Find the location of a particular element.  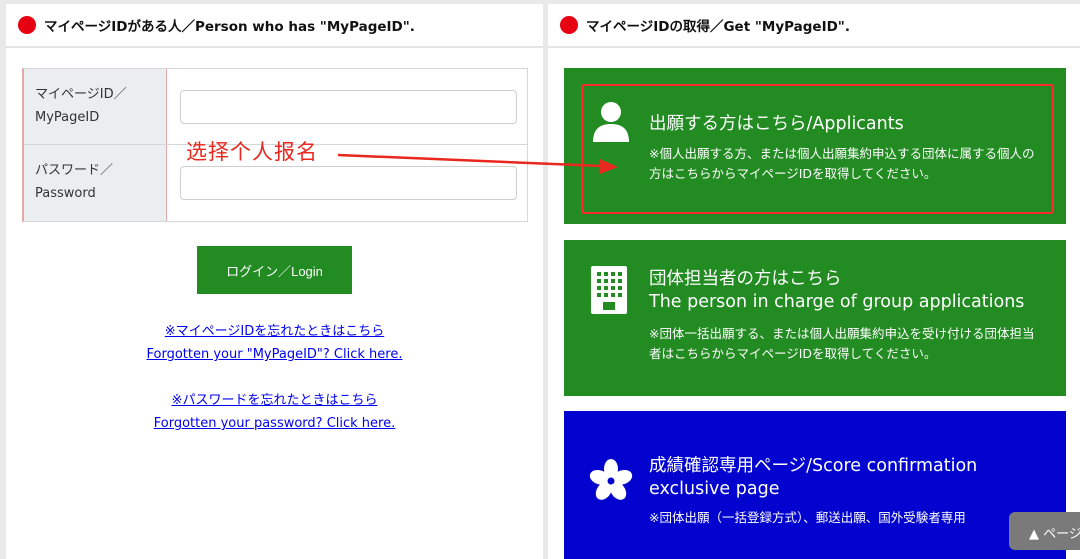

building-icon is located at coordinates (609, 290).